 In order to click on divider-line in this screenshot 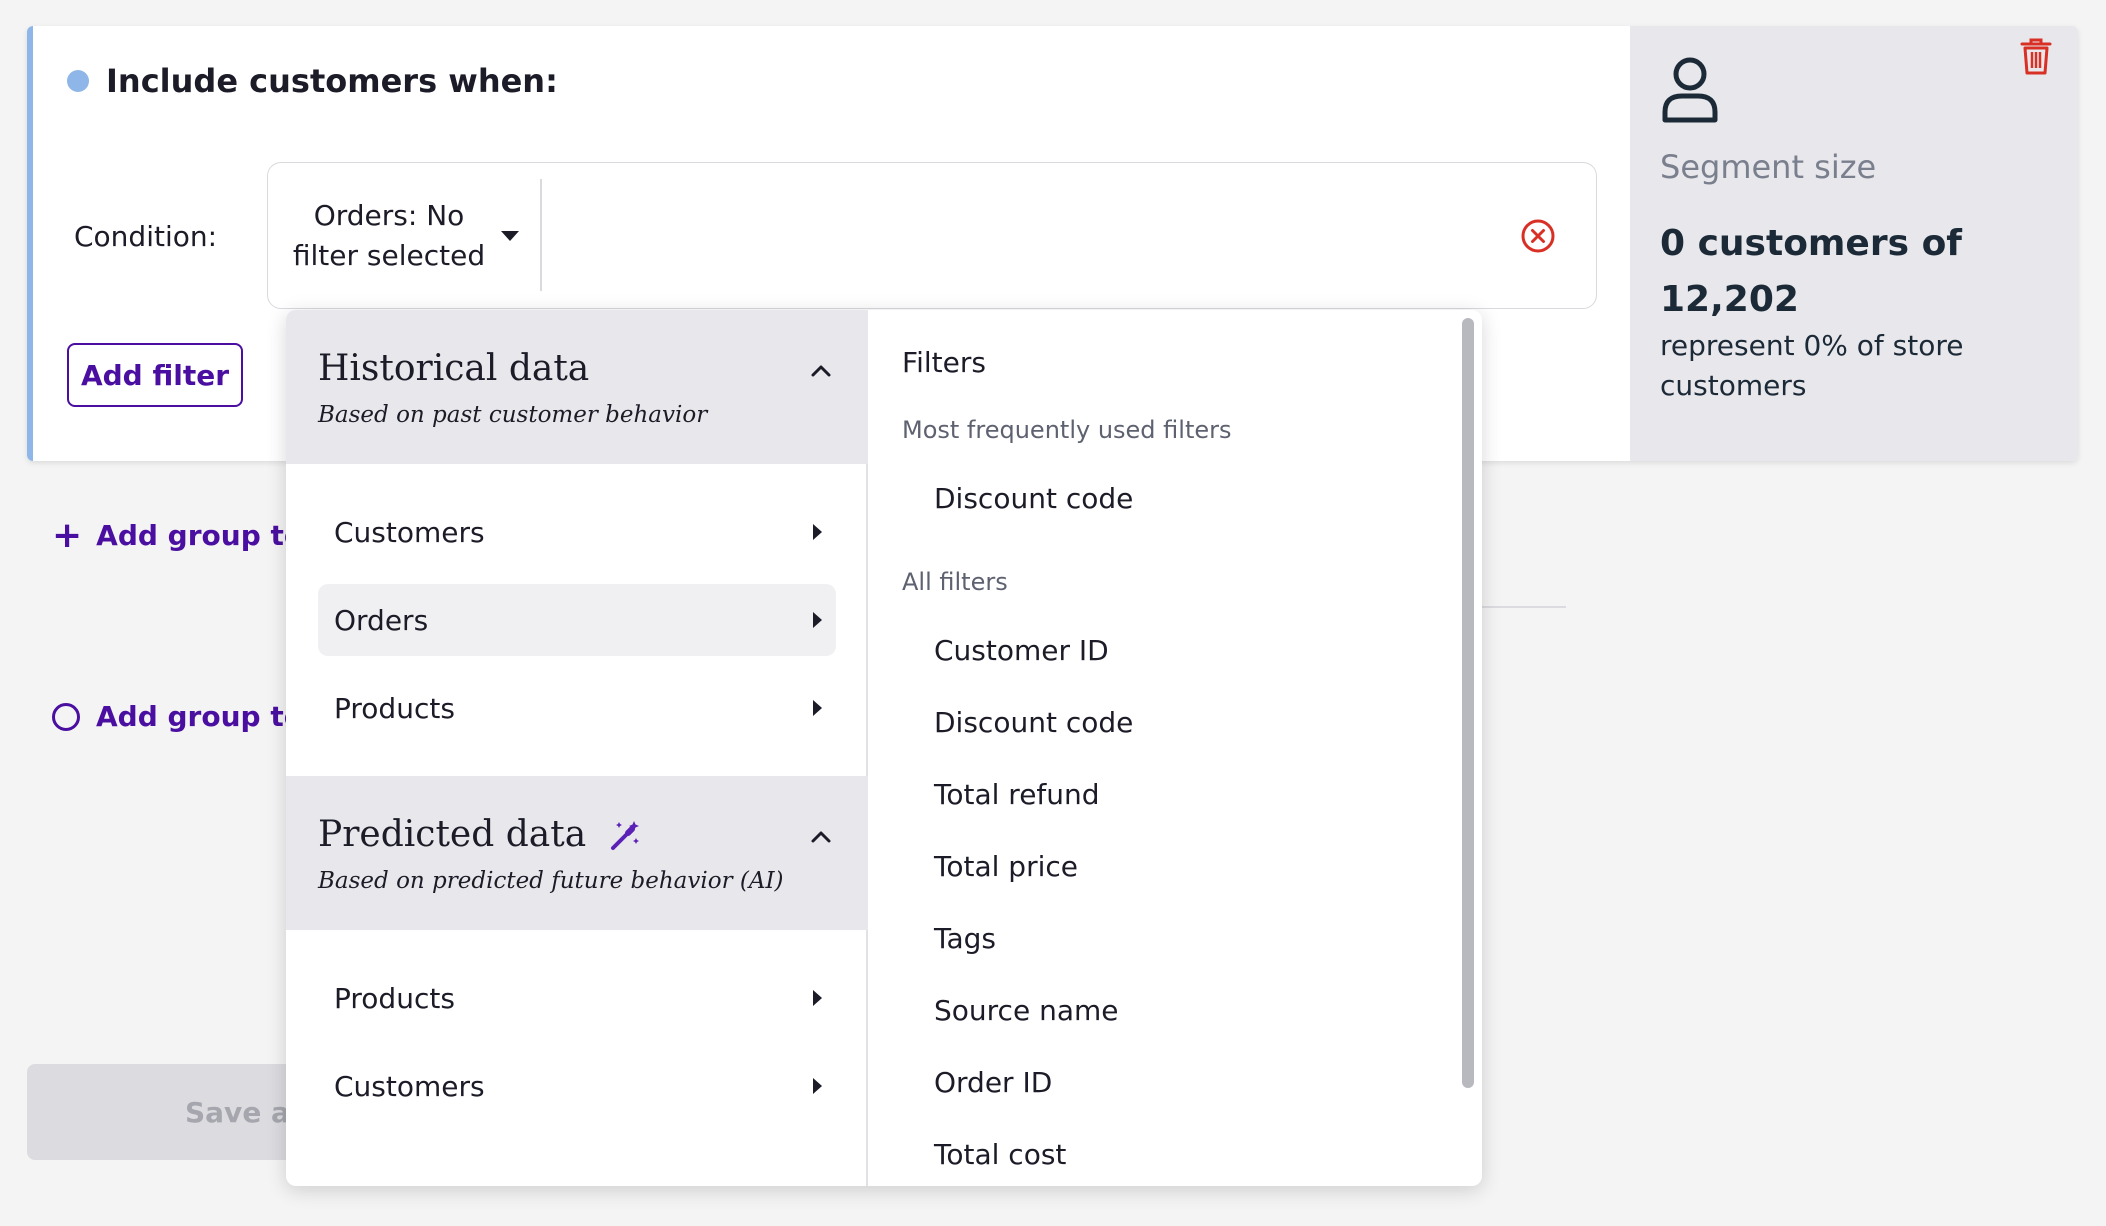, I will do `click(1518, 607)`.